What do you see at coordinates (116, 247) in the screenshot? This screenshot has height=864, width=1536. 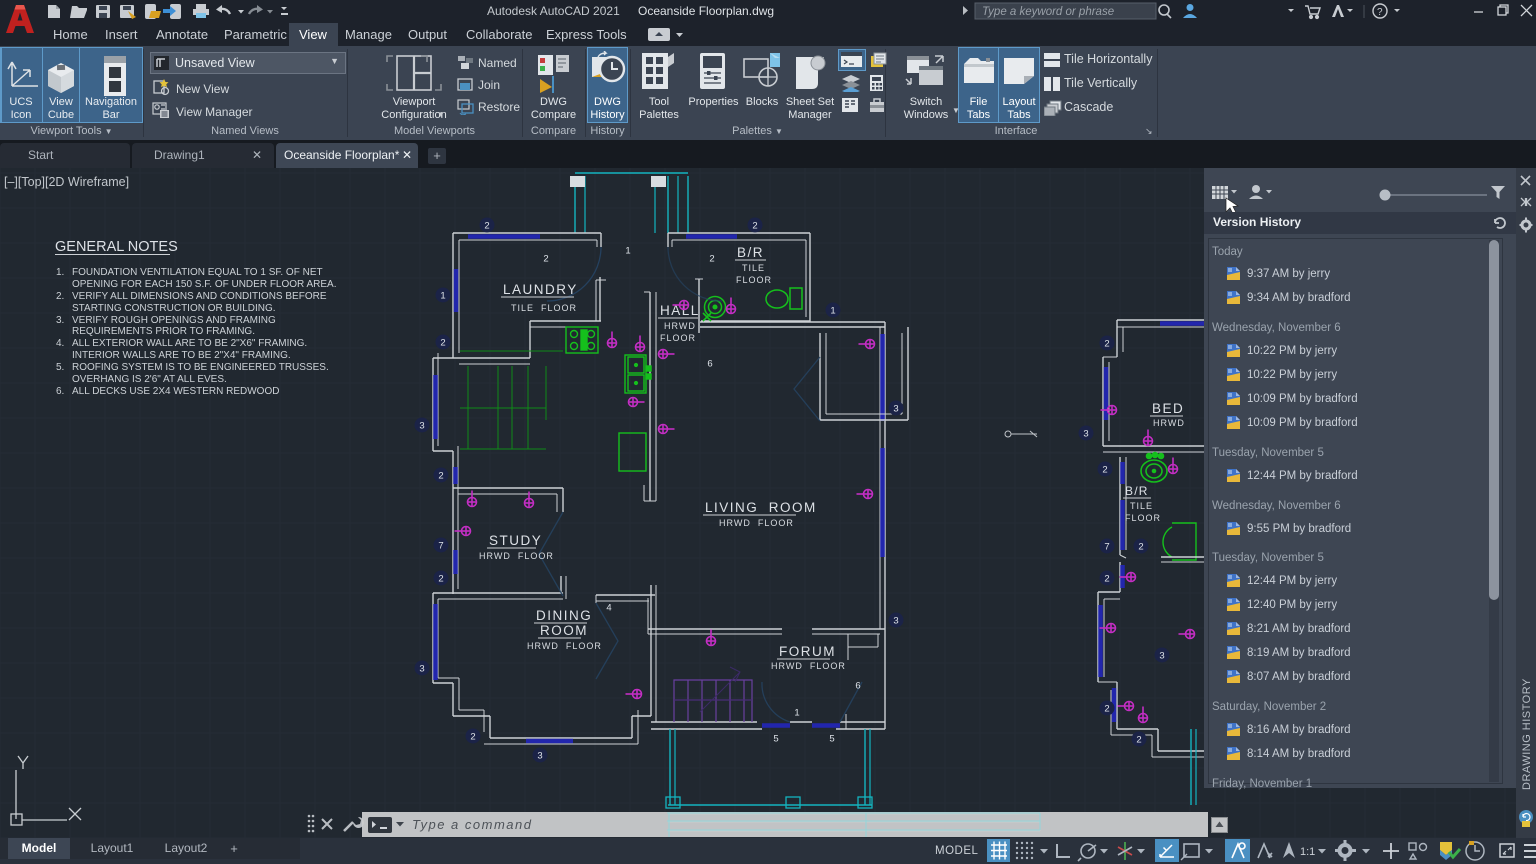 I see `svg-text: GENERAL NOTES` at bounding box center [116, 247].